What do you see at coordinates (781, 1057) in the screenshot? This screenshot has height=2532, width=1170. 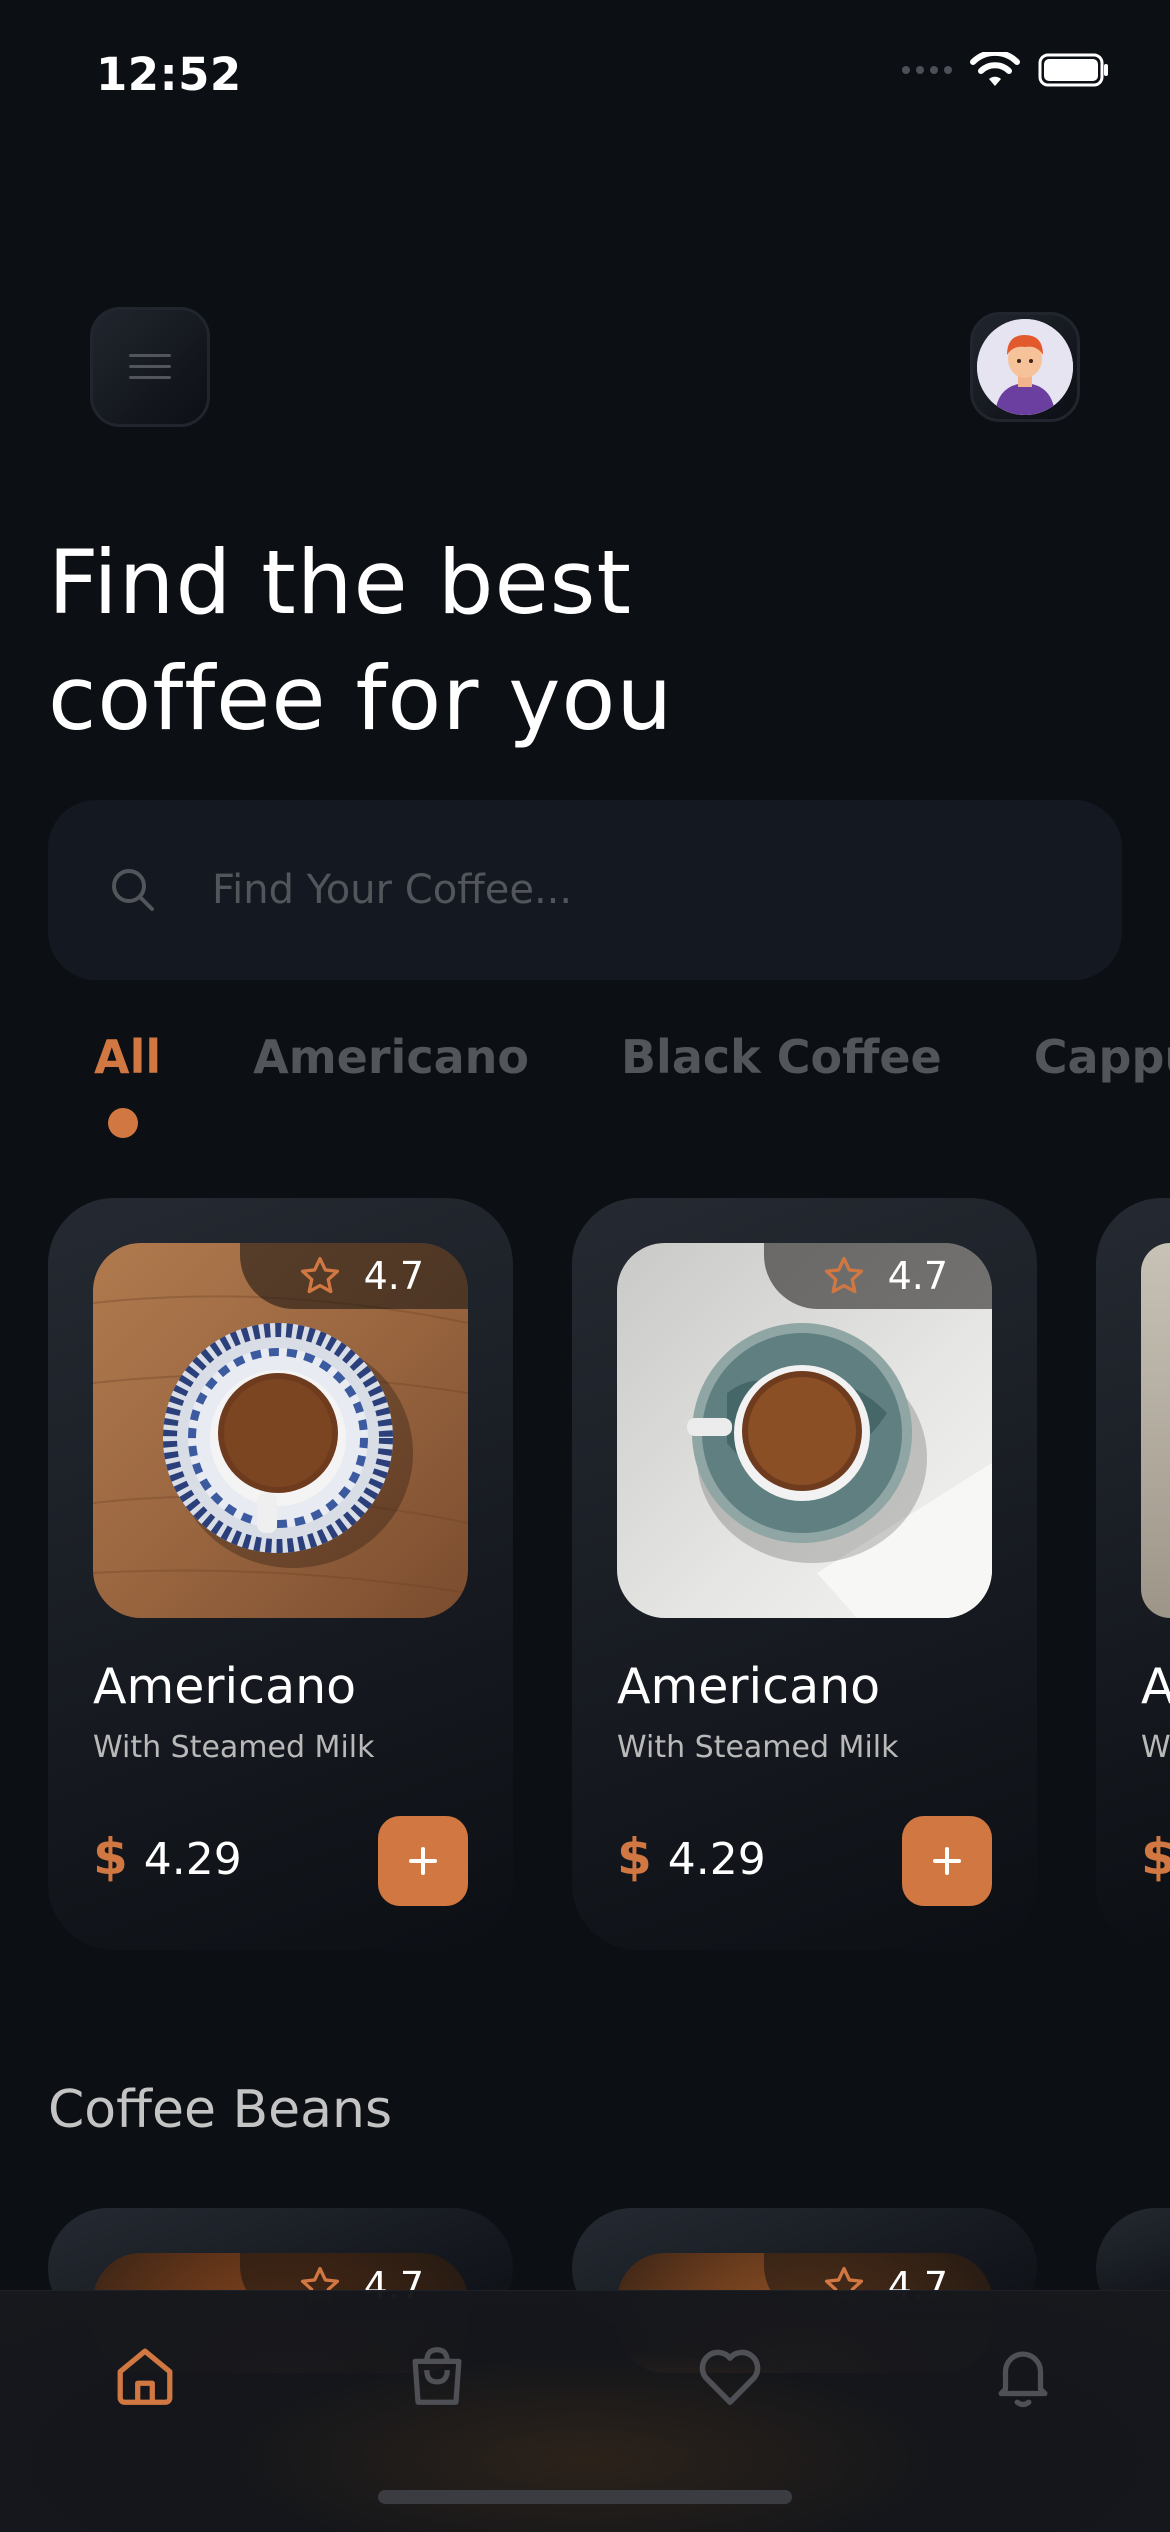 I see `tab-black-coffee: Black Coffee` at bounding box center [781, 1057].